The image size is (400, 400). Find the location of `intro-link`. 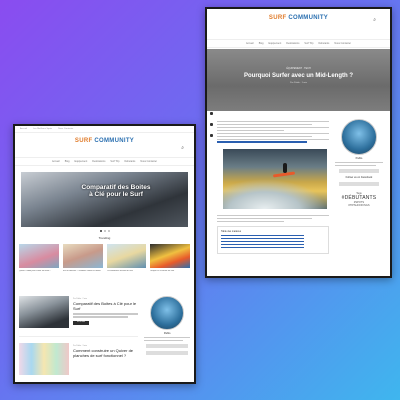

intro-link is located at coordinates (262, 142).